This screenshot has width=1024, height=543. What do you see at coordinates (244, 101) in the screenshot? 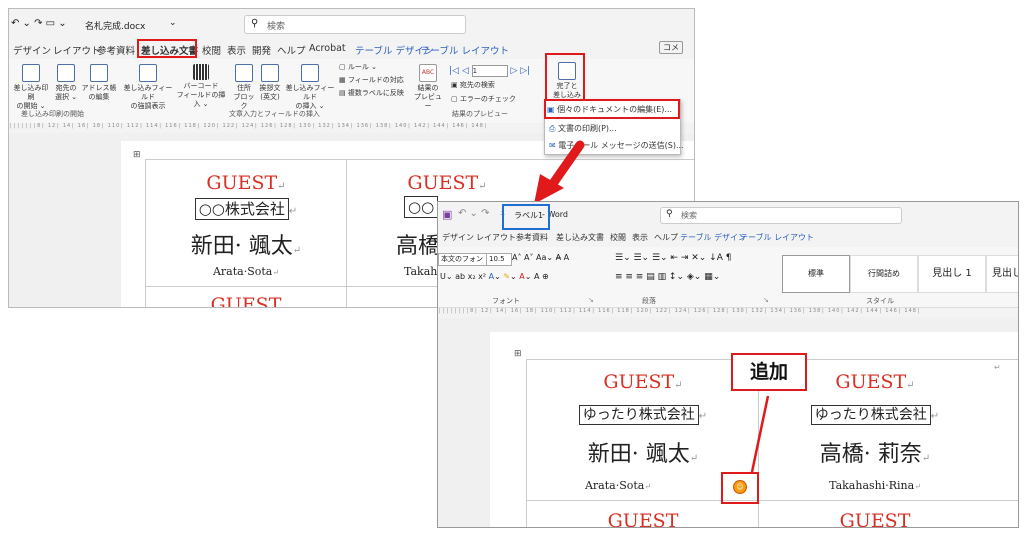
I see `btn-label: ブロック` at bounding box center [244, 101].